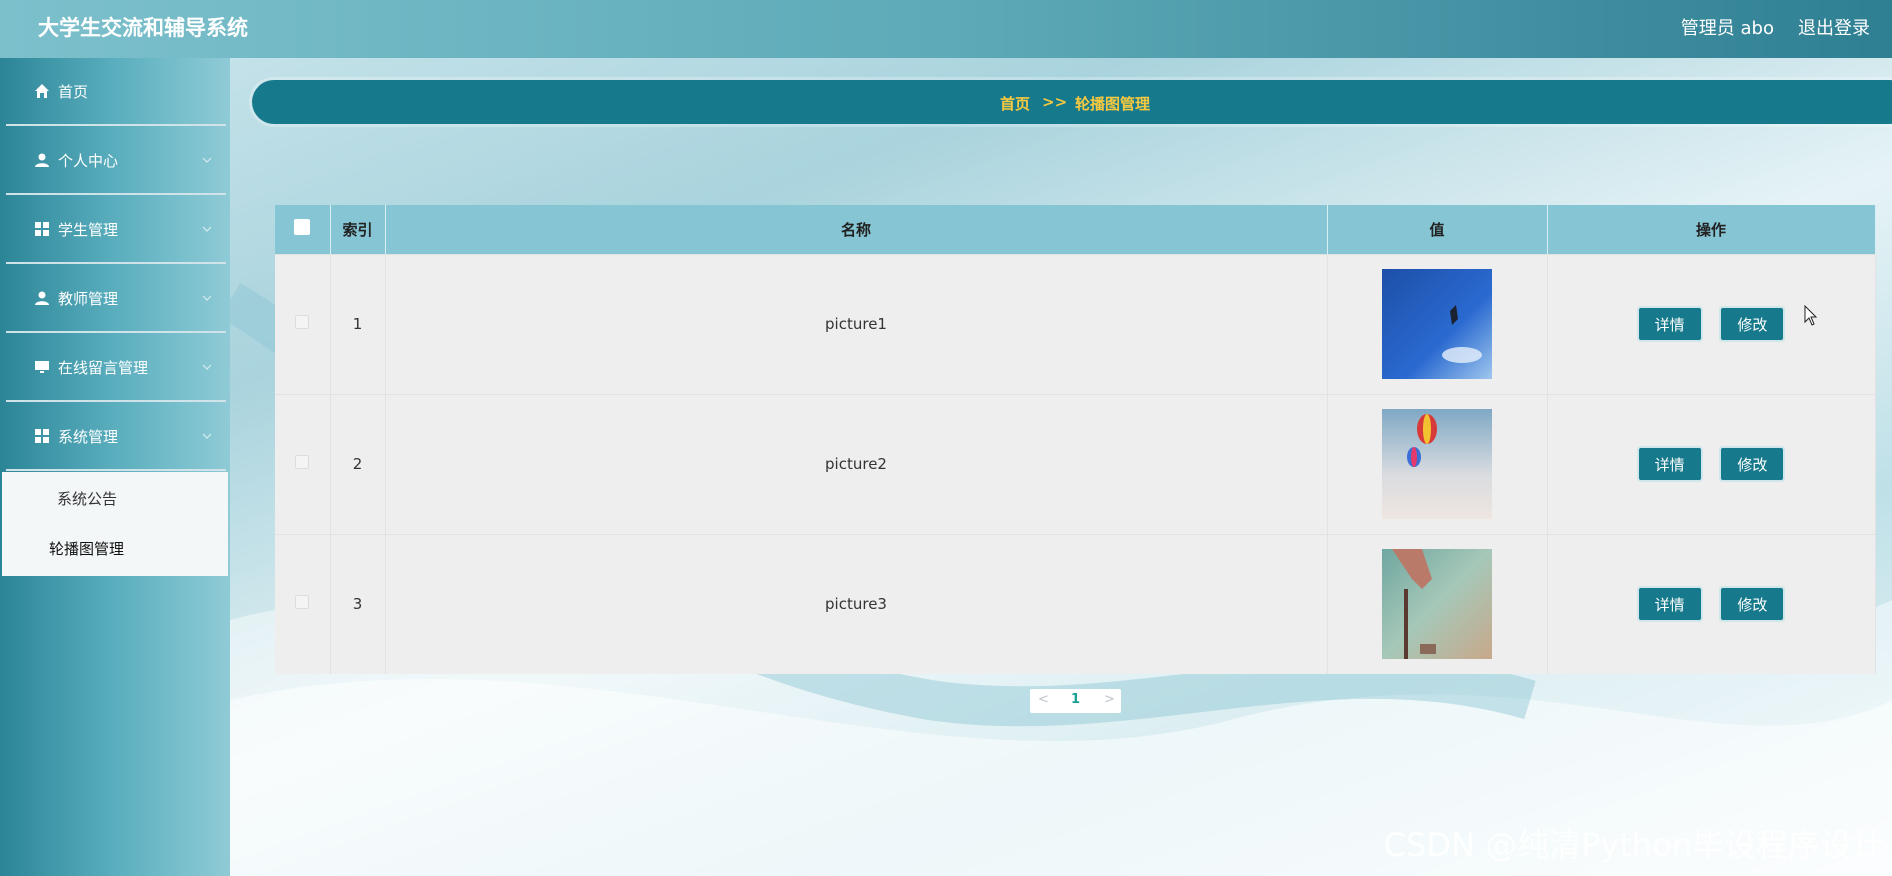 The width and height of the screenshot is (1892, 876). Describe the element at coordinates (1072, 102) in the screenshot. I see `breadcrumb: 首页 >> 轮播图管理` at that location.